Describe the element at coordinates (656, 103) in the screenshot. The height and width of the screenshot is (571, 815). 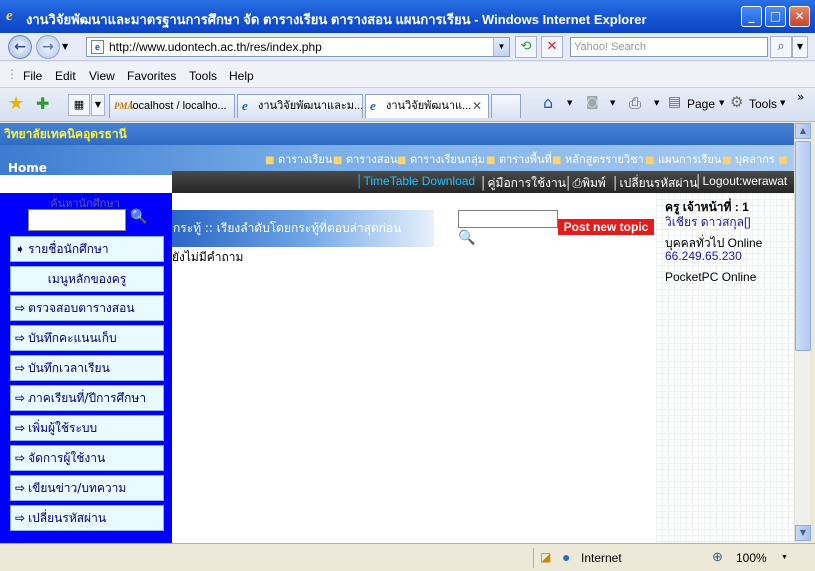
I see `print-dropdown-icon: ▼` at that location.